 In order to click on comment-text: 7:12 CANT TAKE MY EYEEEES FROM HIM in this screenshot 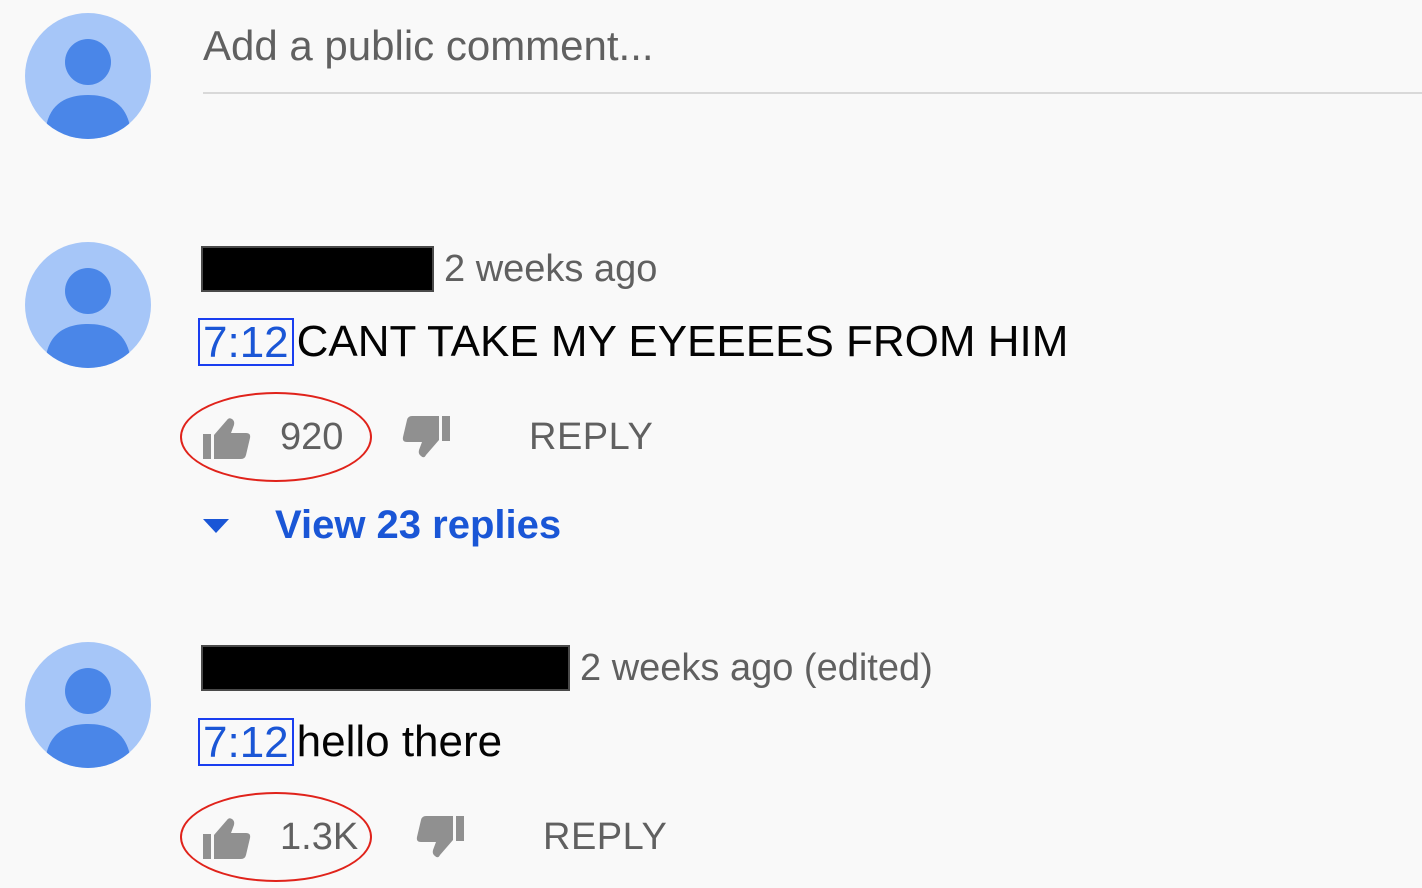, I will do `click(633, 342)`.